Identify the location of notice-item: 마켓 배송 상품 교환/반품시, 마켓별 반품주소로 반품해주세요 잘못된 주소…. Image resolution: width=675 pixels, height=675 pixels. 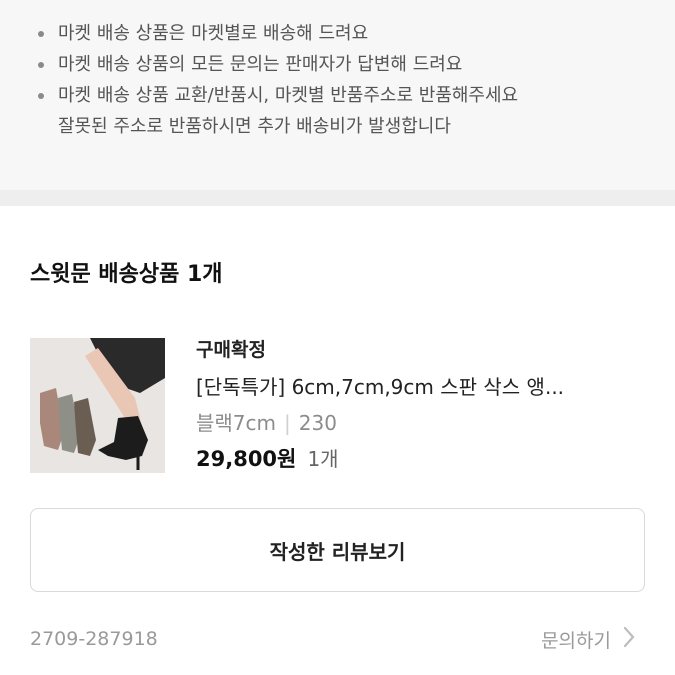
(278, 111).